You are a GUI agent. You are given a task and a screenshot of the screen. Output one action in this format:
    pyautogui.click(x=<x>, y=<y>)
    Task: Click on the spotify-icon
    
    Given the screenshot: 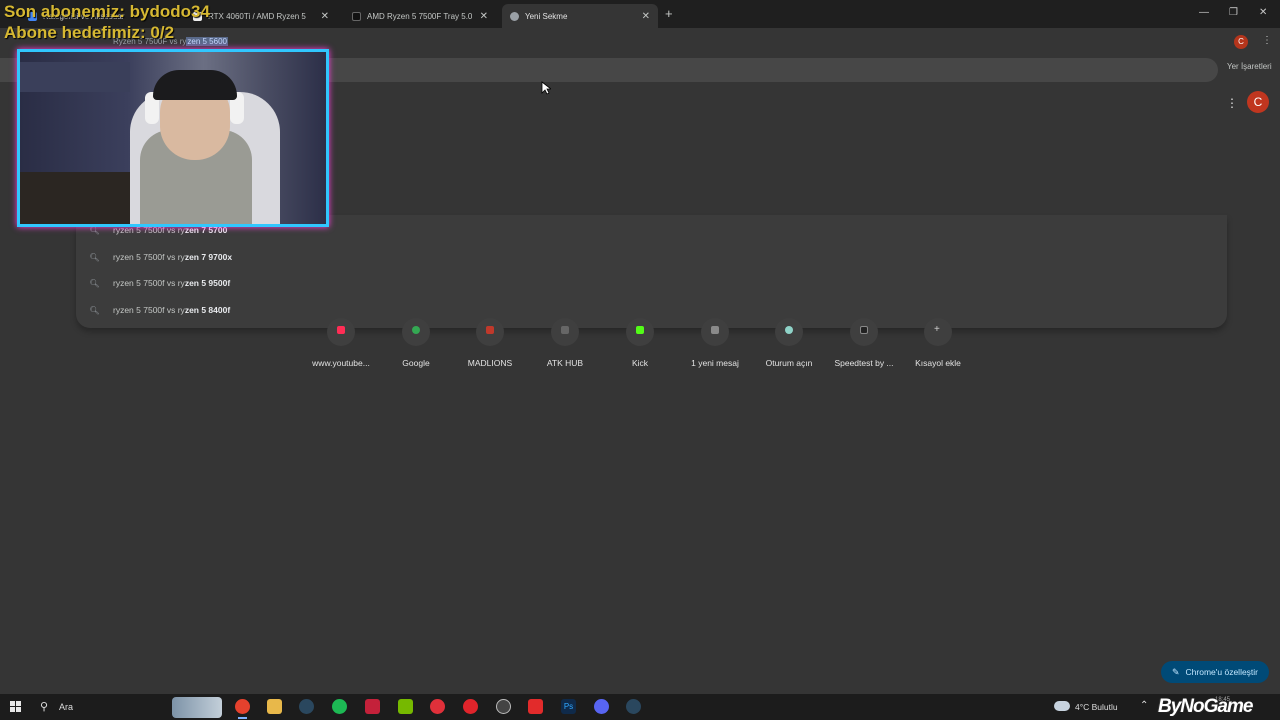 What is the action you would take?
    pyautogui.click(x=339, y=706)
    